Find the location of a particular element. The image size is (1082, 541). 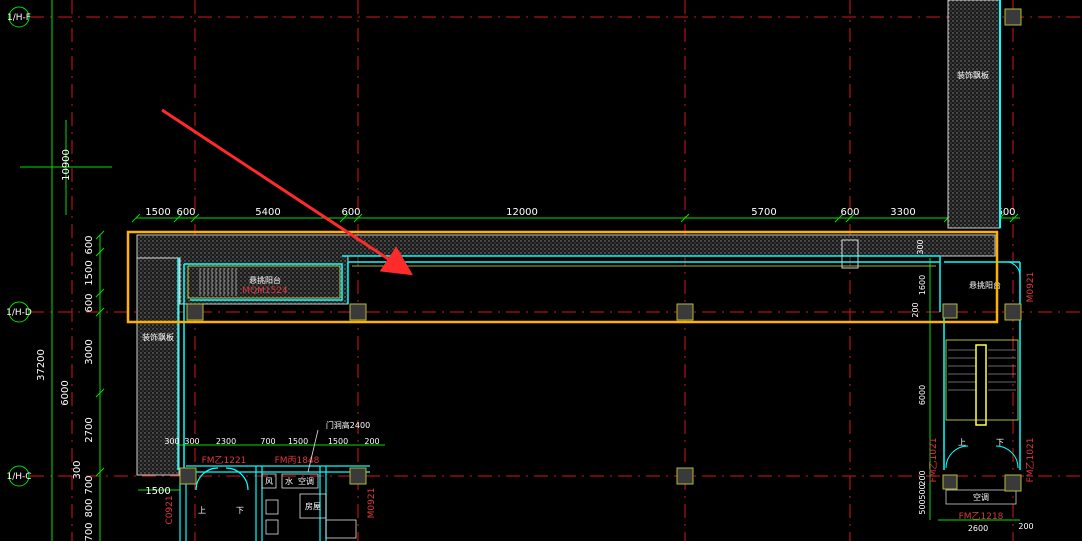

axis-bubble-top: 1/H-F is located at coordinates (19, 17).